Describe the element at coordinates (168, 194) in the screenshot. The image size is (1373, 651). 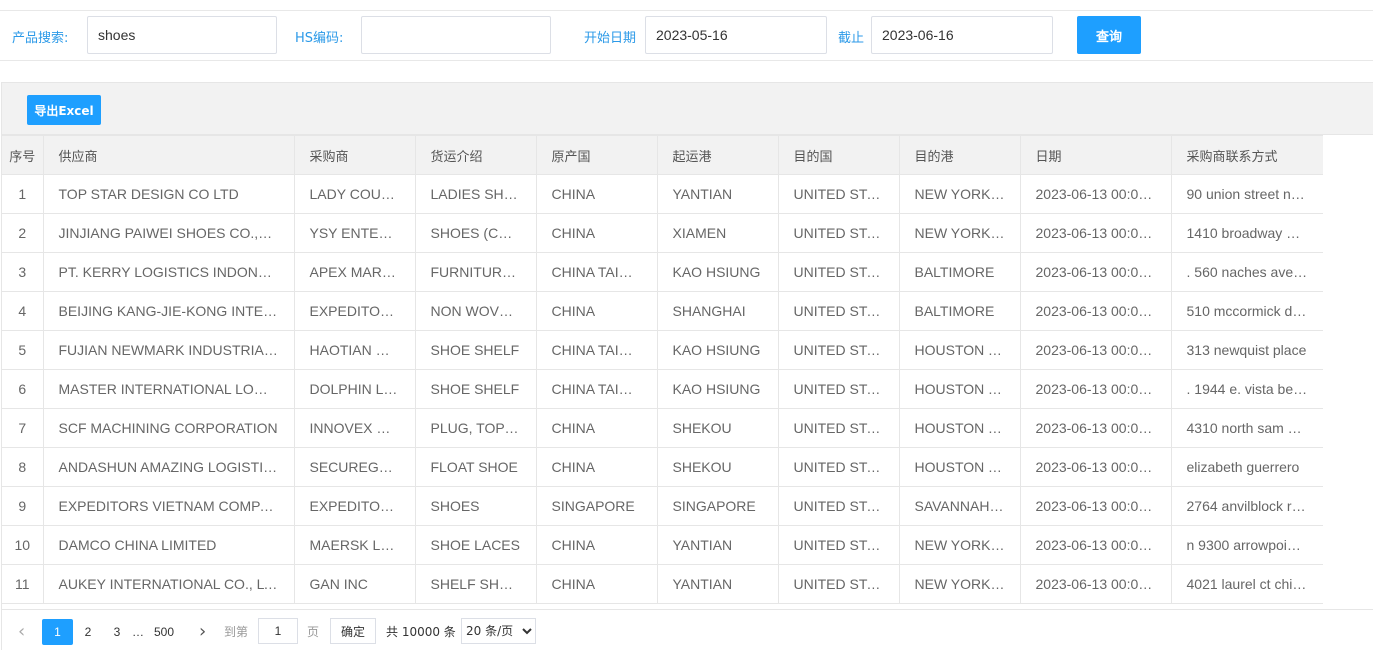
I see `cell-supplier: TOP STAR DESIGN CO LTD` at that location.